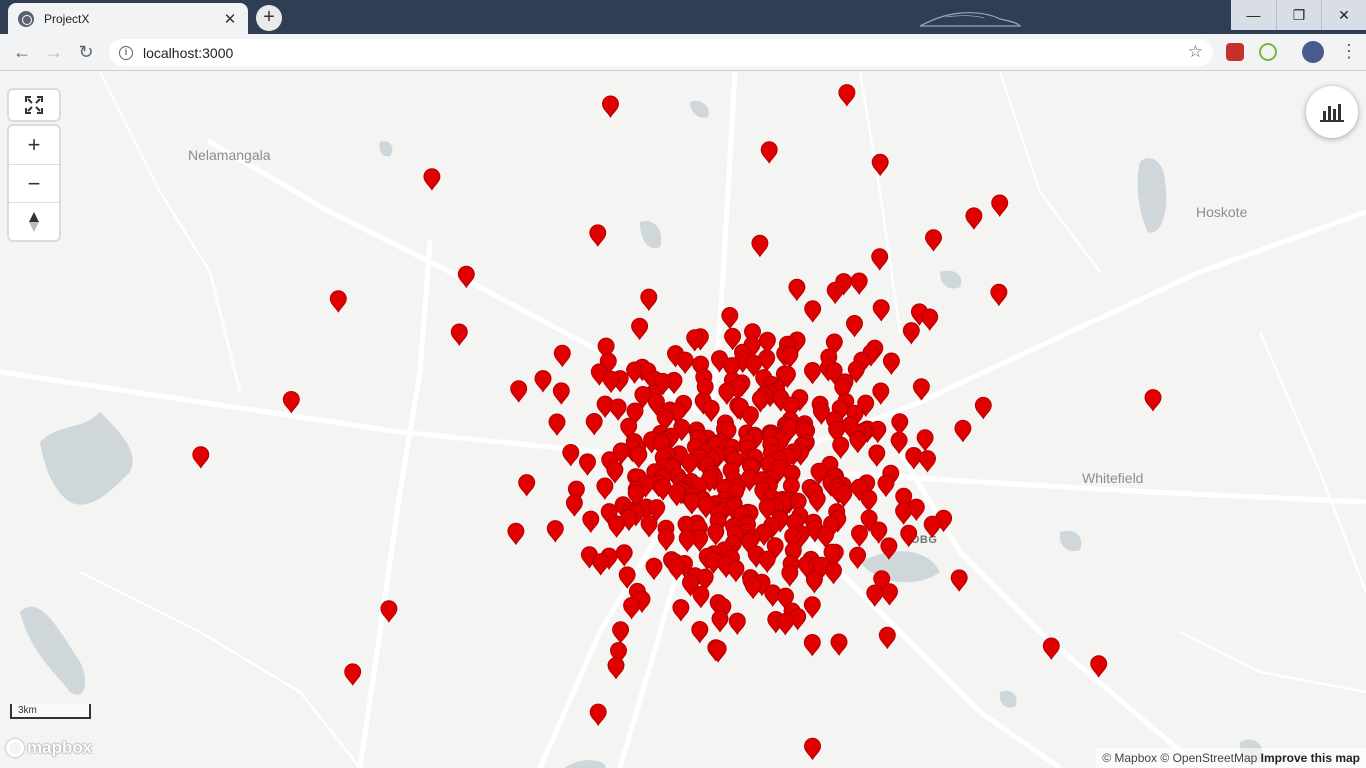 The image size is (1366, 768). Describe the element at coordinates (34, 145) in the screenshot. I see `zoom-in-button: +` at that location.